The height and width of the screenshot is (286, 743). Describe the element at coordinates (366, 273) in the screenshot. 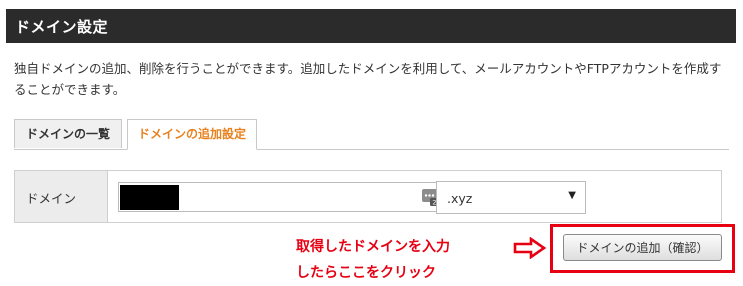

I see `annotation-line-2: したらここをクリック` at that location.